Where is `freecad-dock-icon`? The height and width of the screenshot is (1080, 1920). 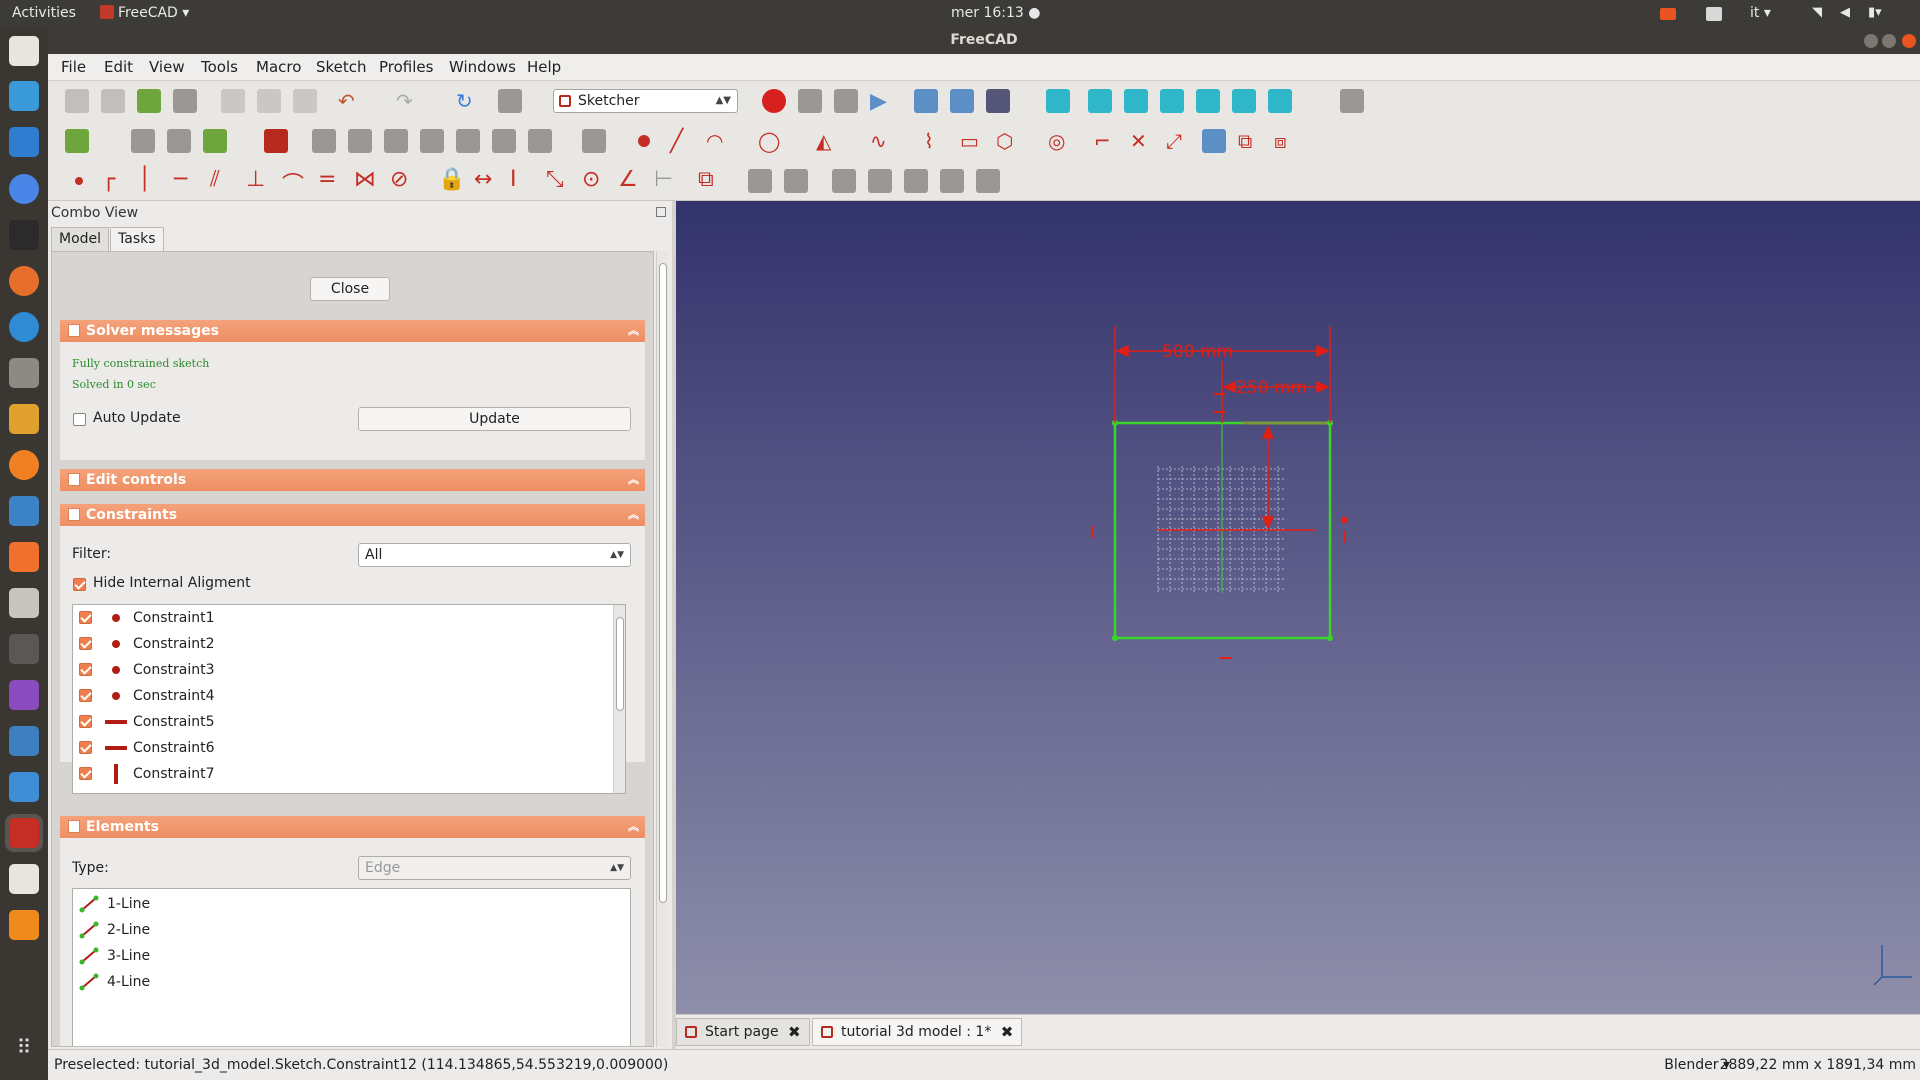 freecad-dock-icon is located at coordinates (24, 833).